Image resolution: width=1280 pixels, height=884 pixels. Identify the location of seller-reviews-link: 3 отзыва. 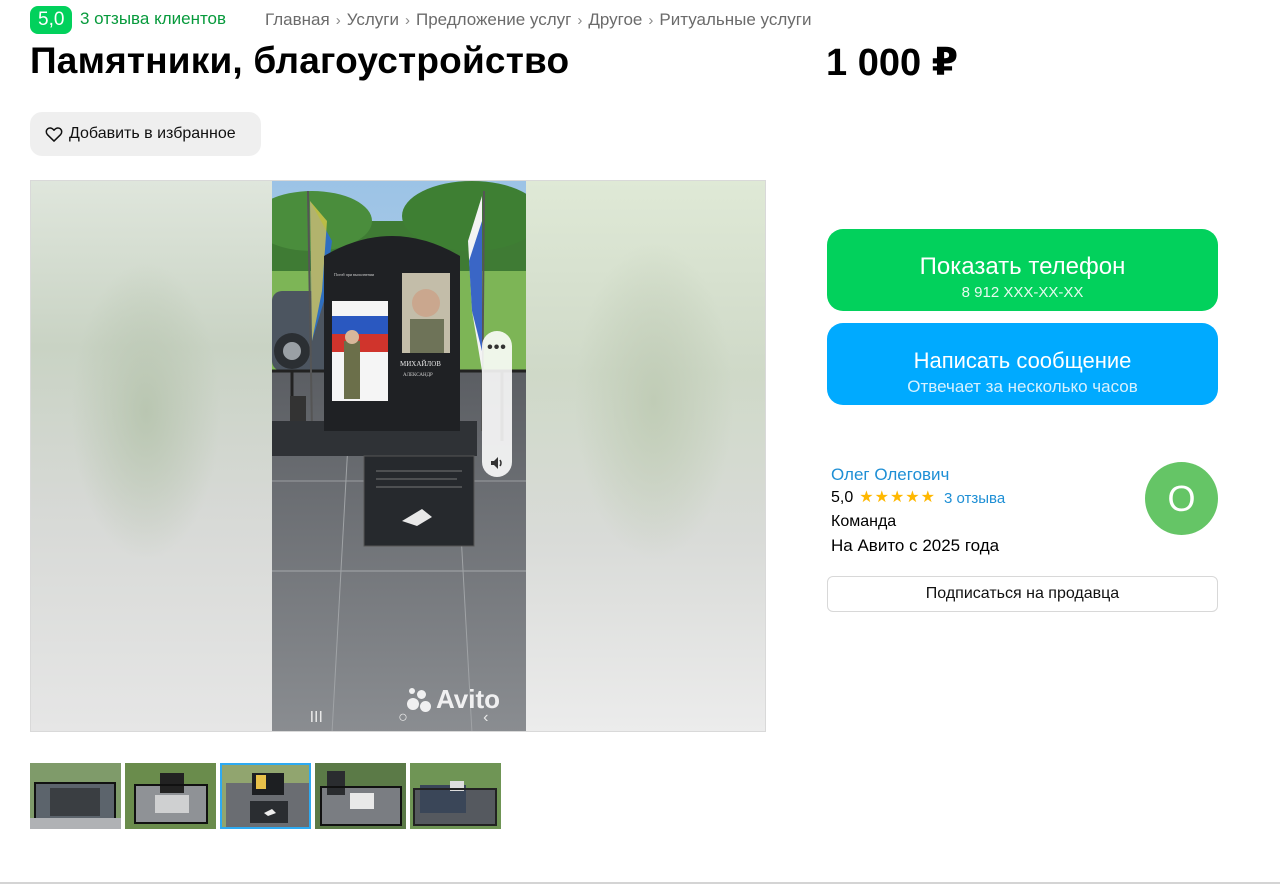
(974, 498).